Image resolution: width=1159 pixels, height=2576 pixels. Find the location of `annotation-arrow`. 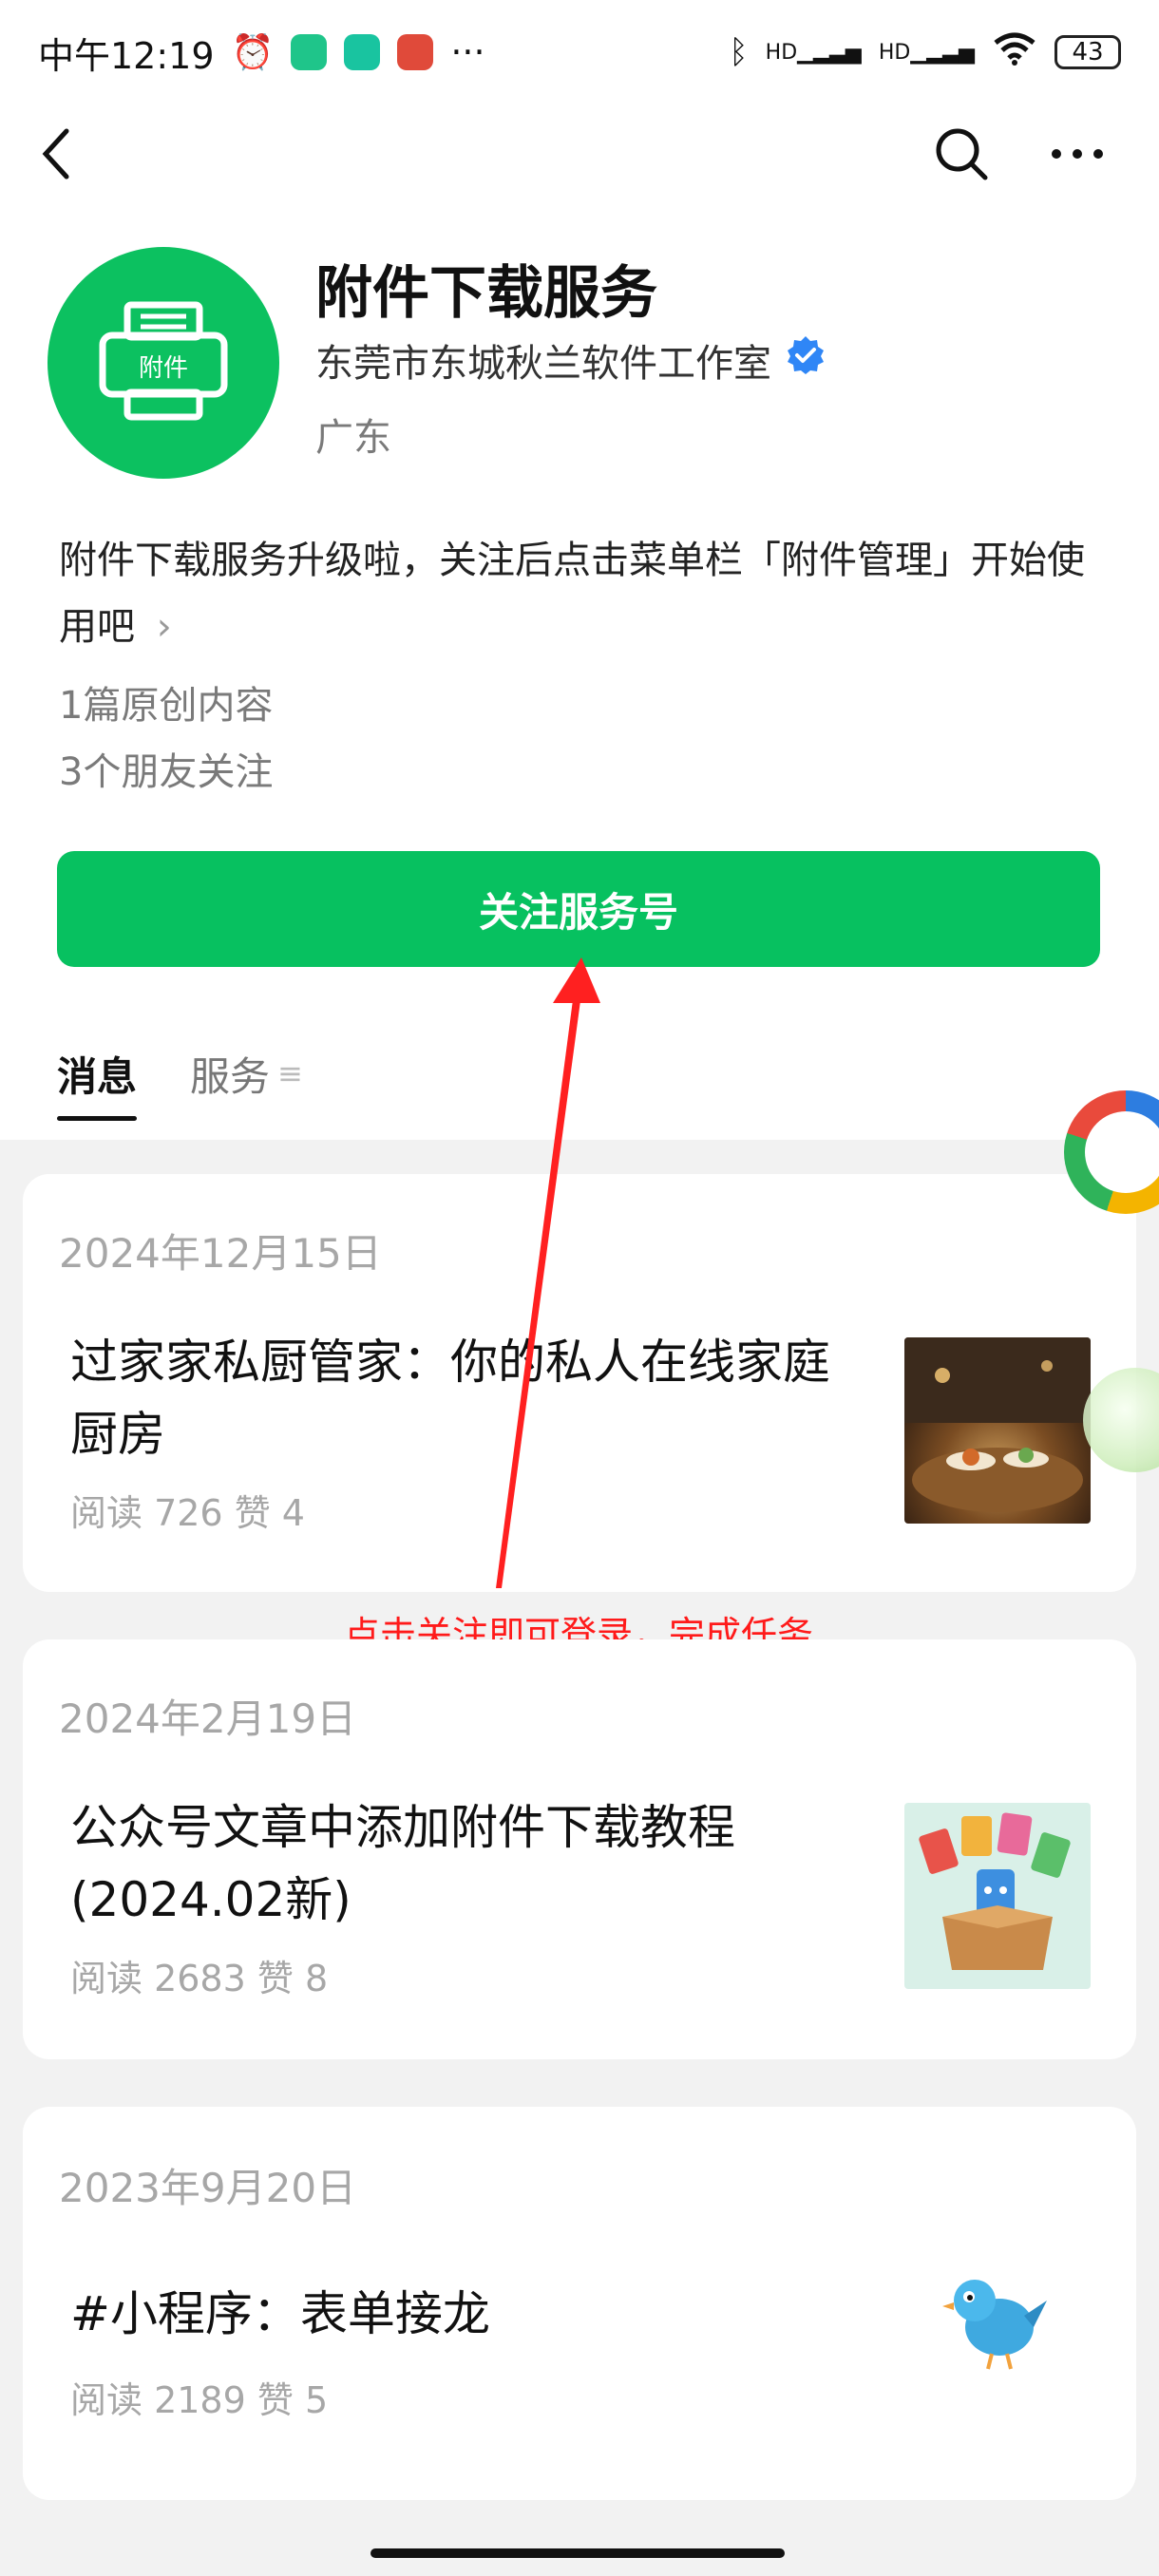

annotation-arrow is located at coordinates (548, 1272).